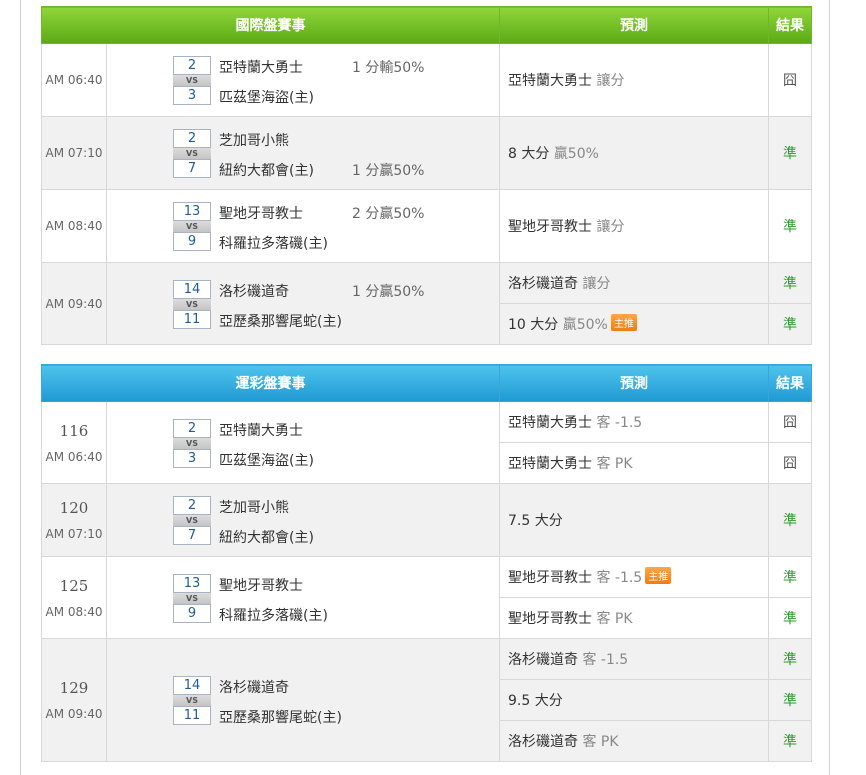 The height and width of the screenshot is (775, 866). What do you see at coordinates (634, 618) in the screenshot?
I see `prediction-cell: 聖地牙哥教士 客 PK` at bounding box center [634, 618].